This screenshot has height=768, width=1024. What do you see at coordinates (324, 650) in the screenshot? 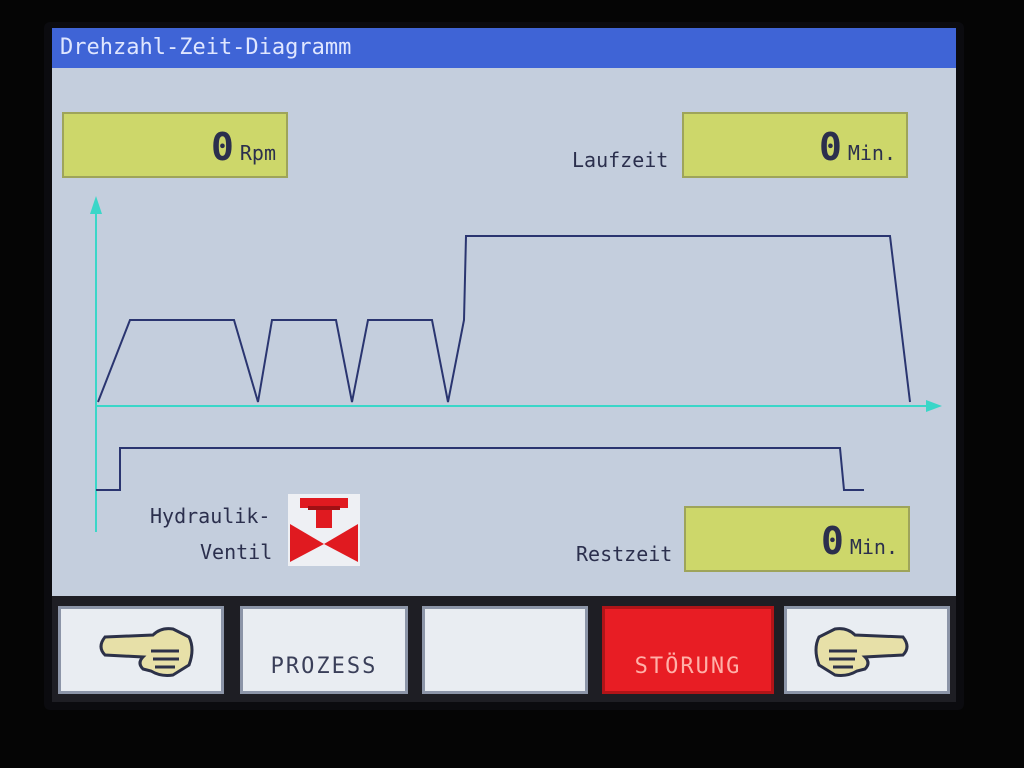
I see `process-button: PROZESS` at bounding box center [324, 650].